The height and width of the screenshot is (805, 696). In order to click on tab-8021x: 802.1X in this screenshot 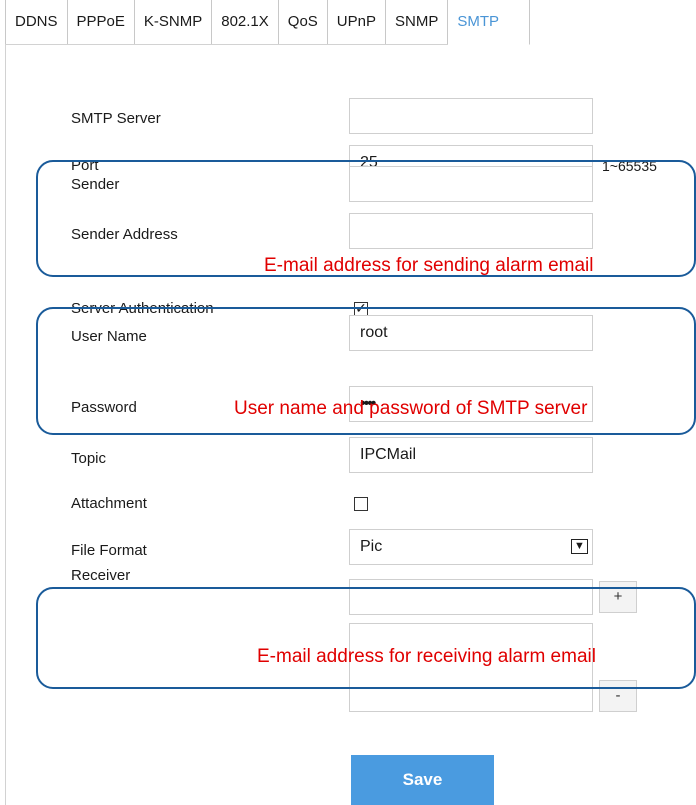, I will do `click(245, 22)`.